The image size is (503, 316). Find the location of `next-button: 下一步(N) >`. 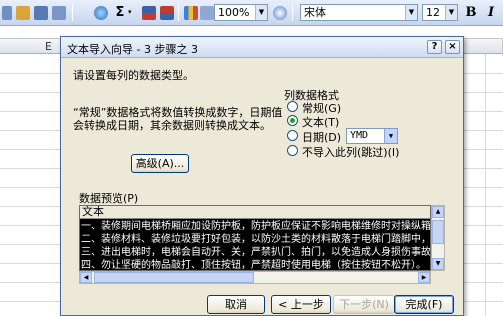

next-button: 下一步(N) > is located at coordinates (364, 305).